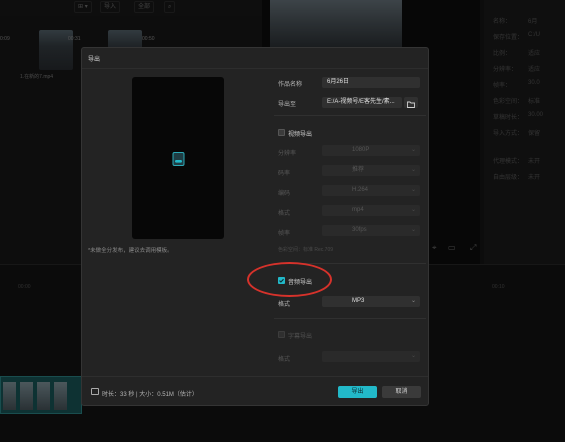 The width and height of the screenshot is (565, 442). Describe the element at coordinates (287, 154) in the screenshot. I see `resolution-label: 分辨率` at that location.